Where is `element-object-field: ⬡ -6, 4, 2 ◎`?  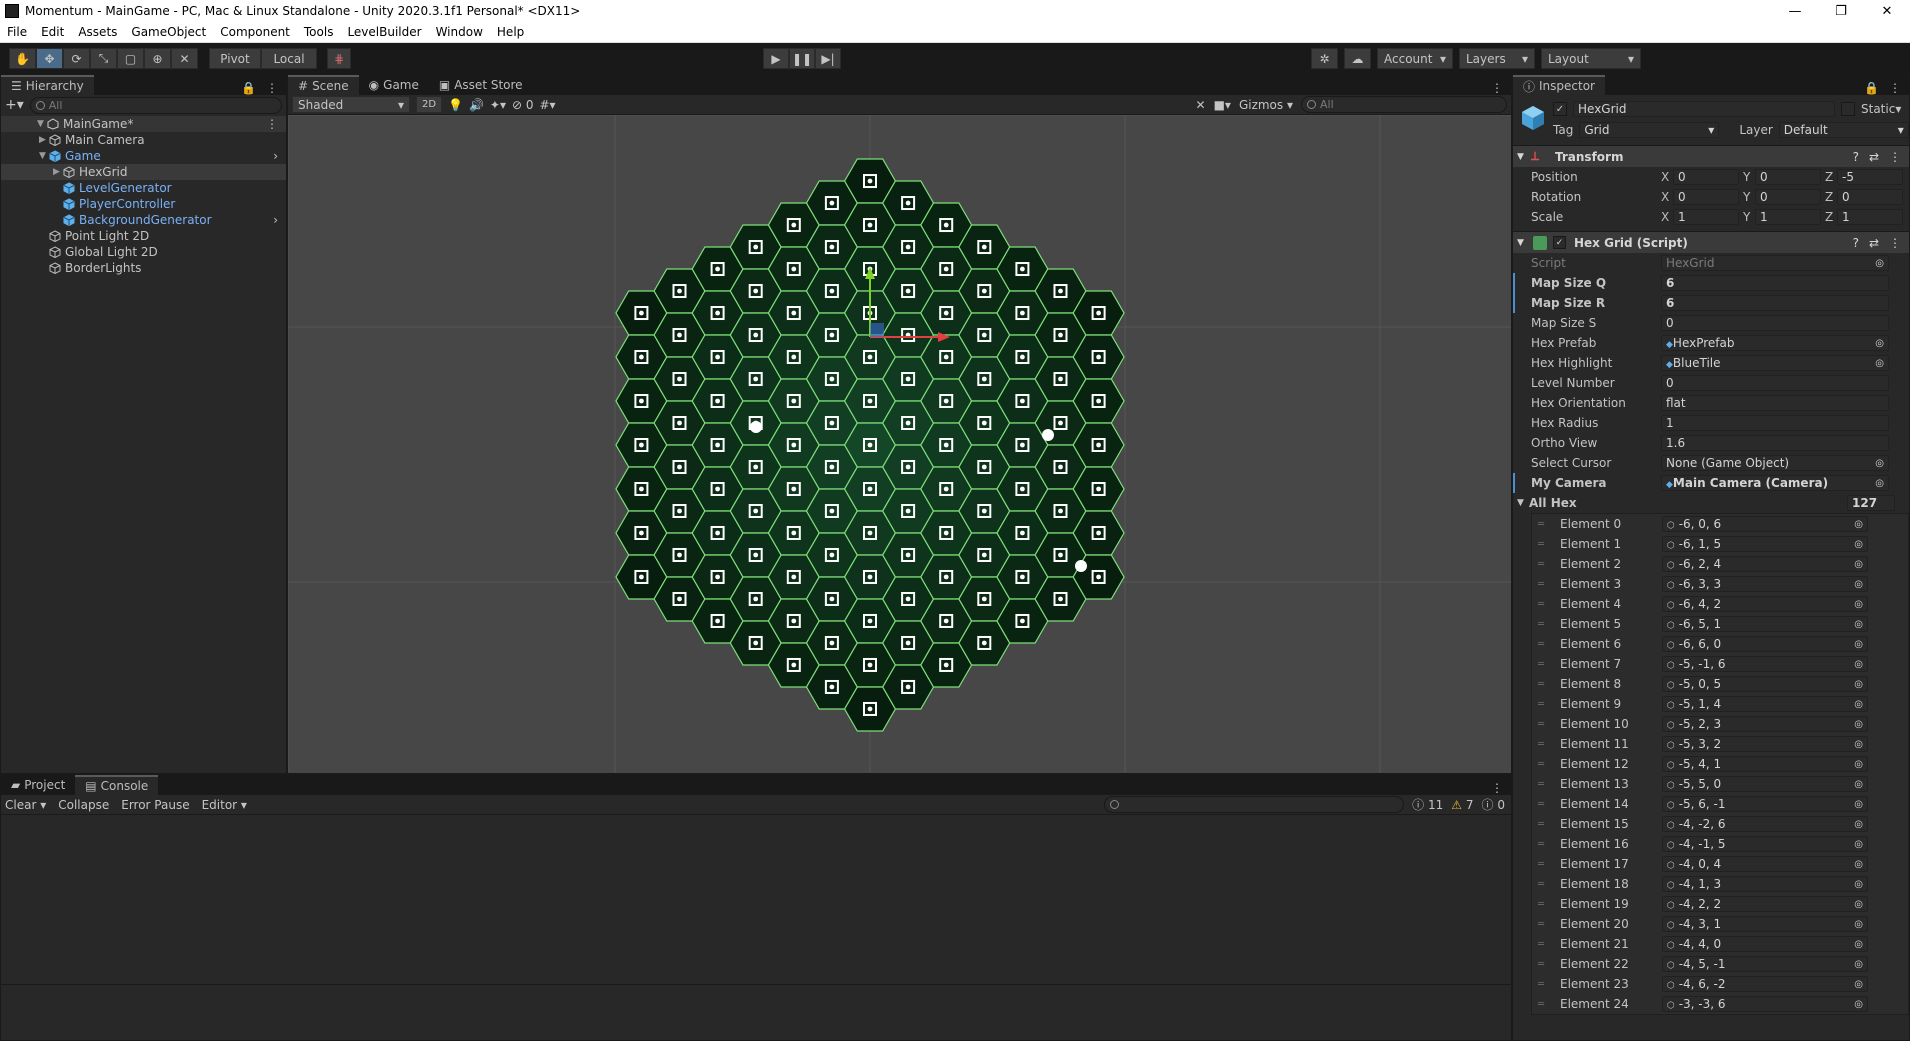 element-object-field: ⬡ -6, 4, 2 ◎ is located at coordinates (1765, 604).